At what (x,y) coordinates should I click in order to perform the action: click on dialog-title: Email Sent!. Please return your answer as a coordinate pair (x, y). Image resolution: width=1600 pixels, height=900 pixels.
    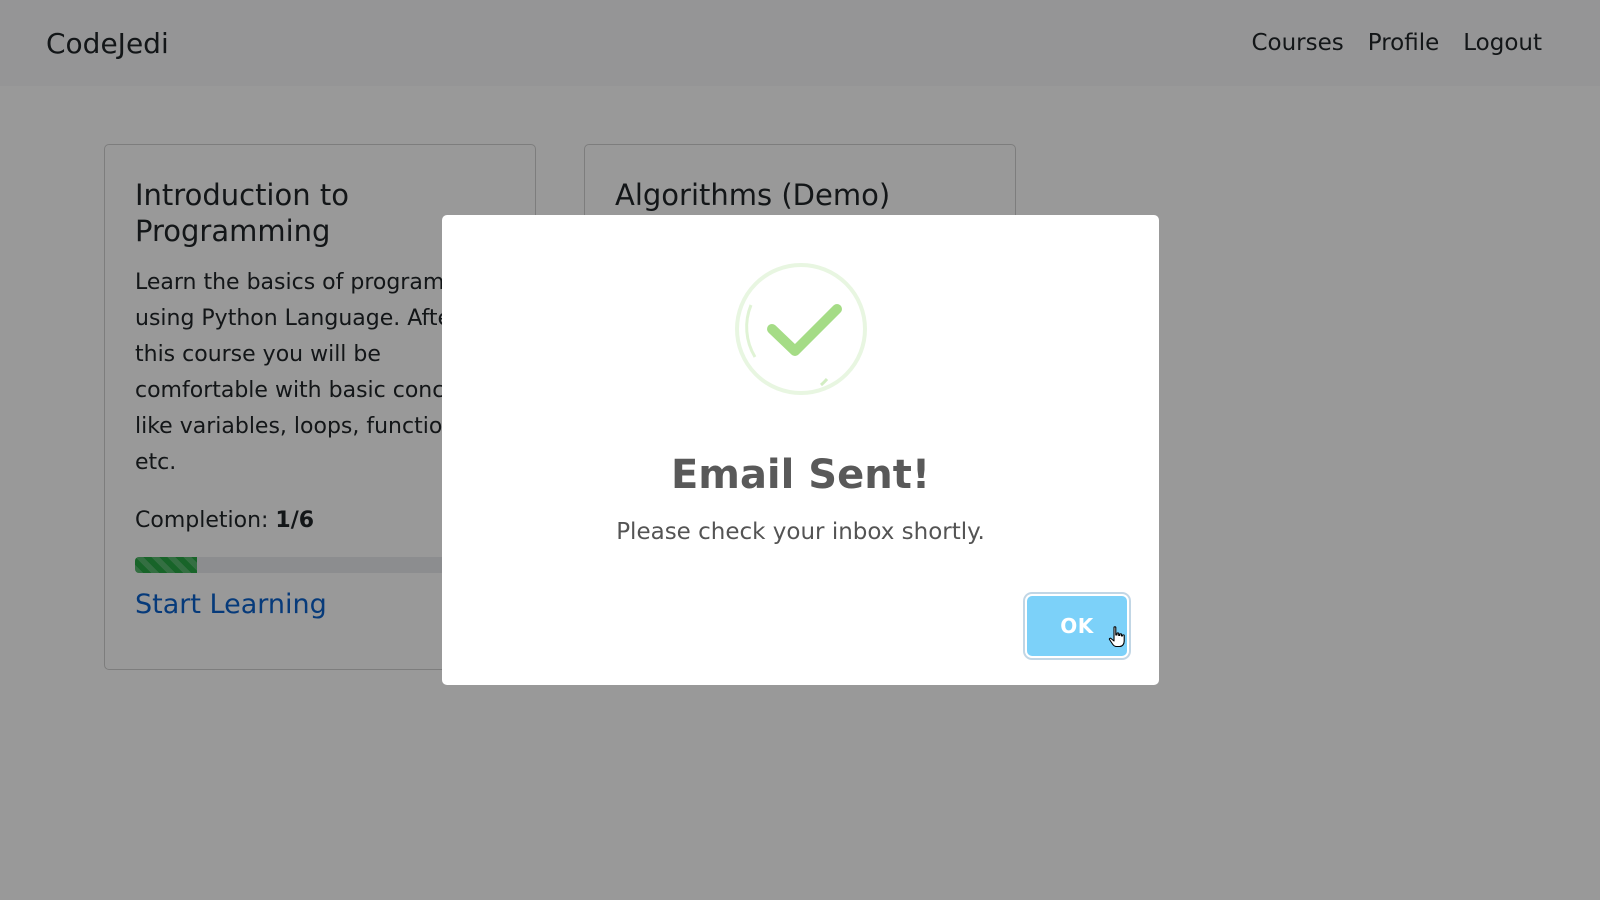
    Looking at the image, I should click on (800, 475).